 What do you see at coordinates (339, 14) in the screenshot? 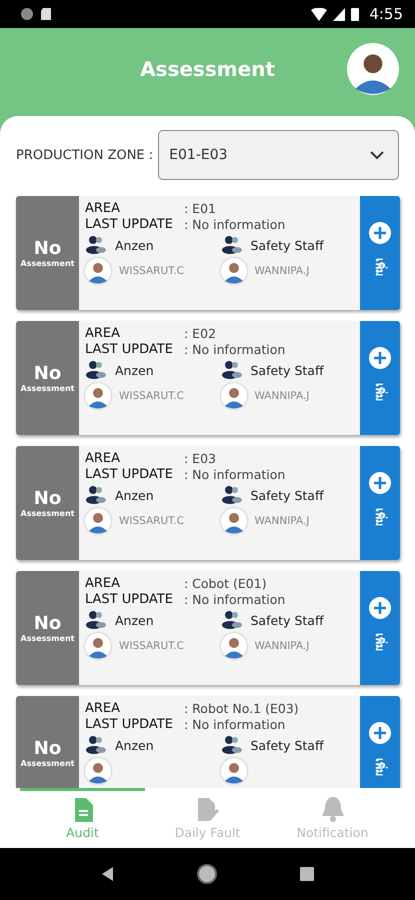
I see `signal-icon` at bounding box center [339, 14].